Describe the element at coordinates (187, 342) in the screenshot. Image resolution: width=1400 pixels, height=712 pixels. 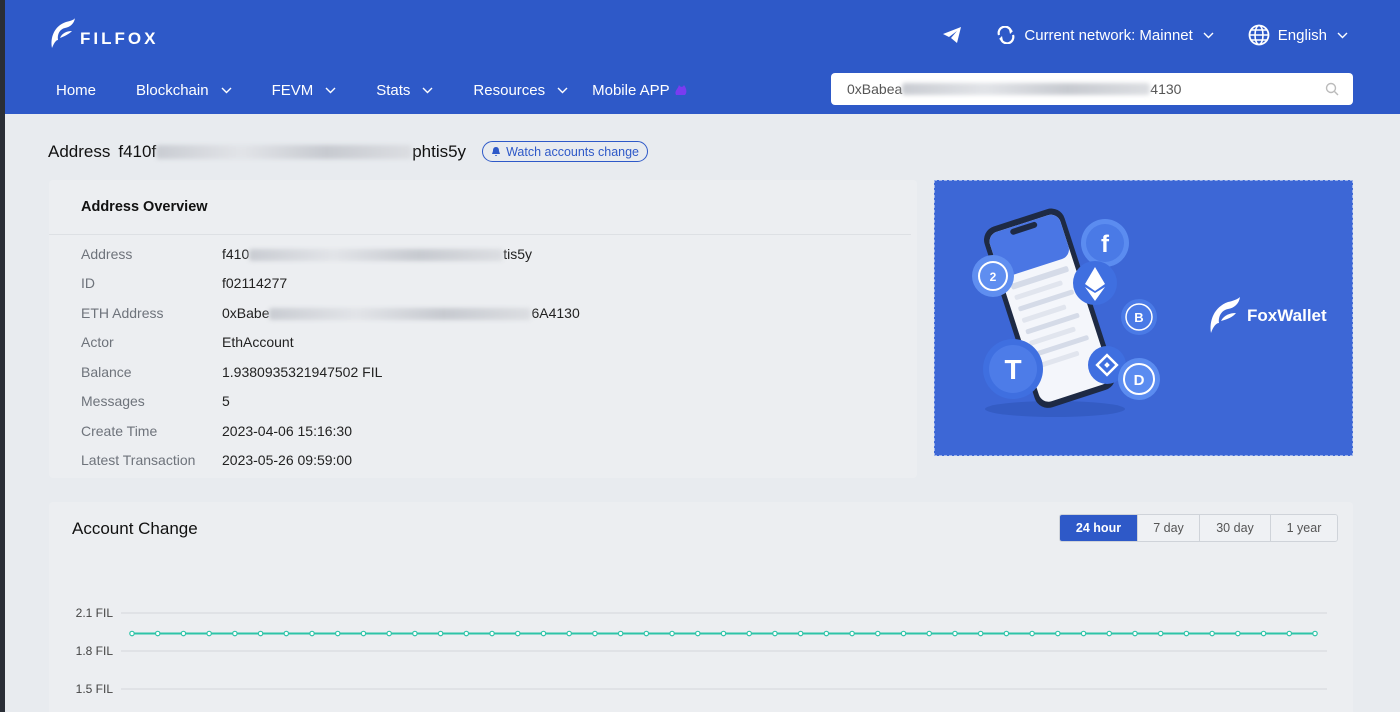
I see `overview-row-actor: Actor EthAccount` at that location.